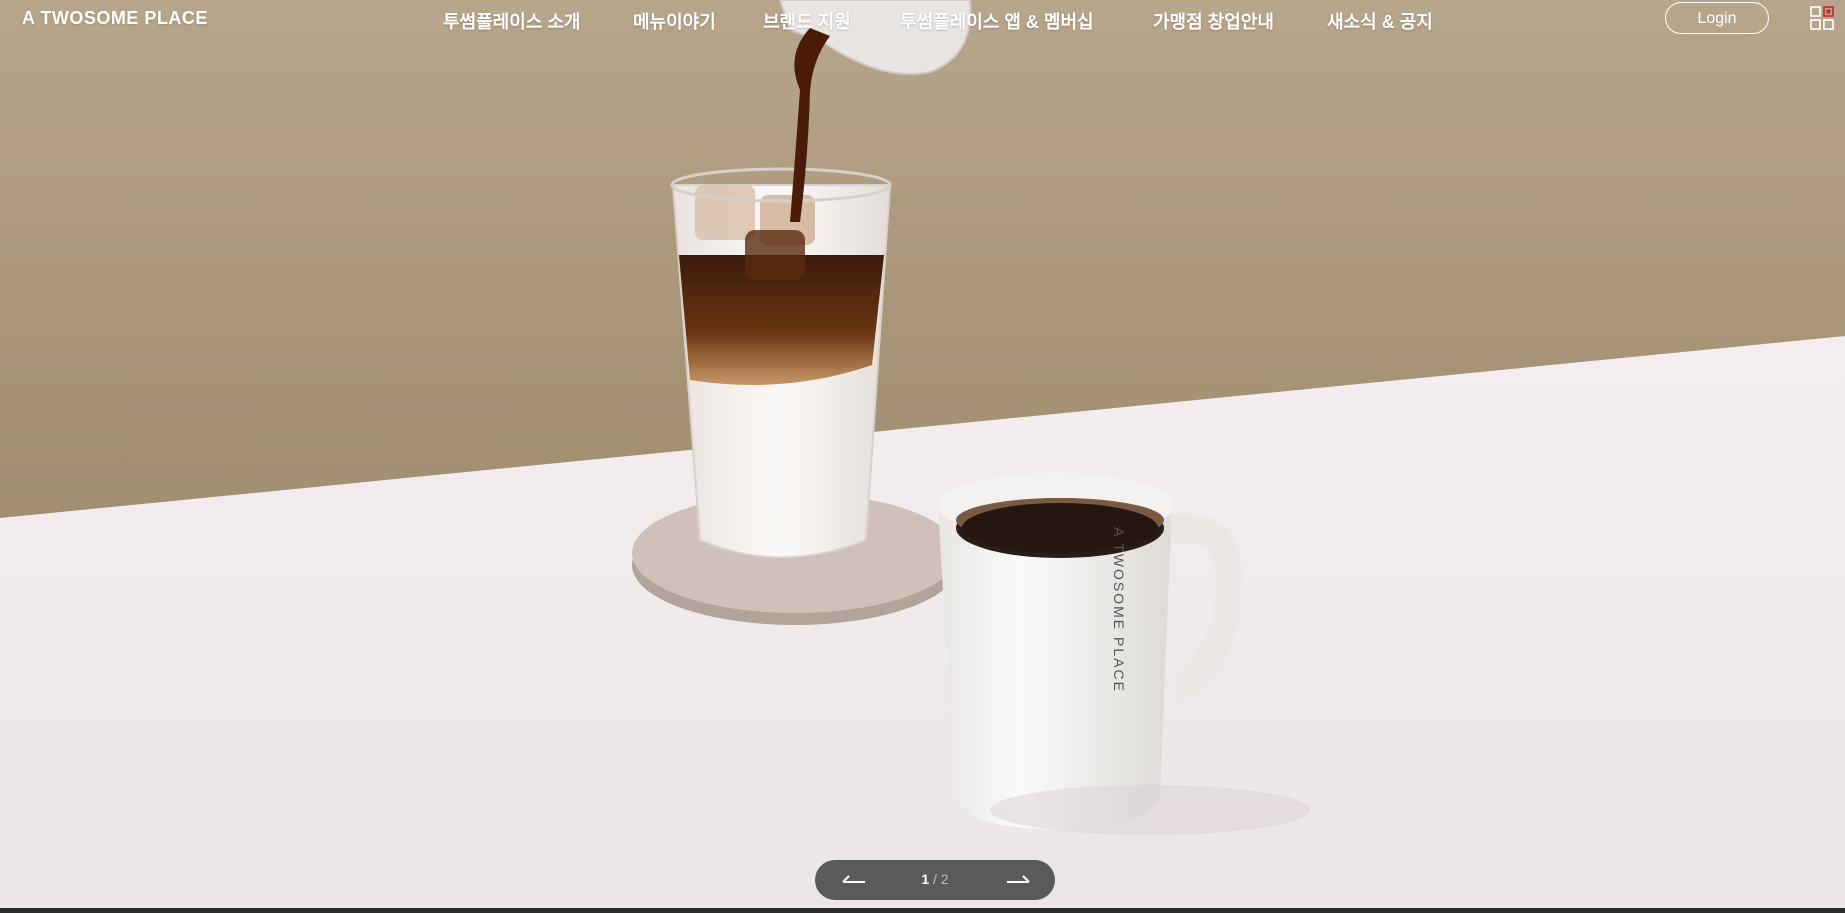 The image size is (1845, 913). I want to click on arrow-right-icon, so click(1018, 880).